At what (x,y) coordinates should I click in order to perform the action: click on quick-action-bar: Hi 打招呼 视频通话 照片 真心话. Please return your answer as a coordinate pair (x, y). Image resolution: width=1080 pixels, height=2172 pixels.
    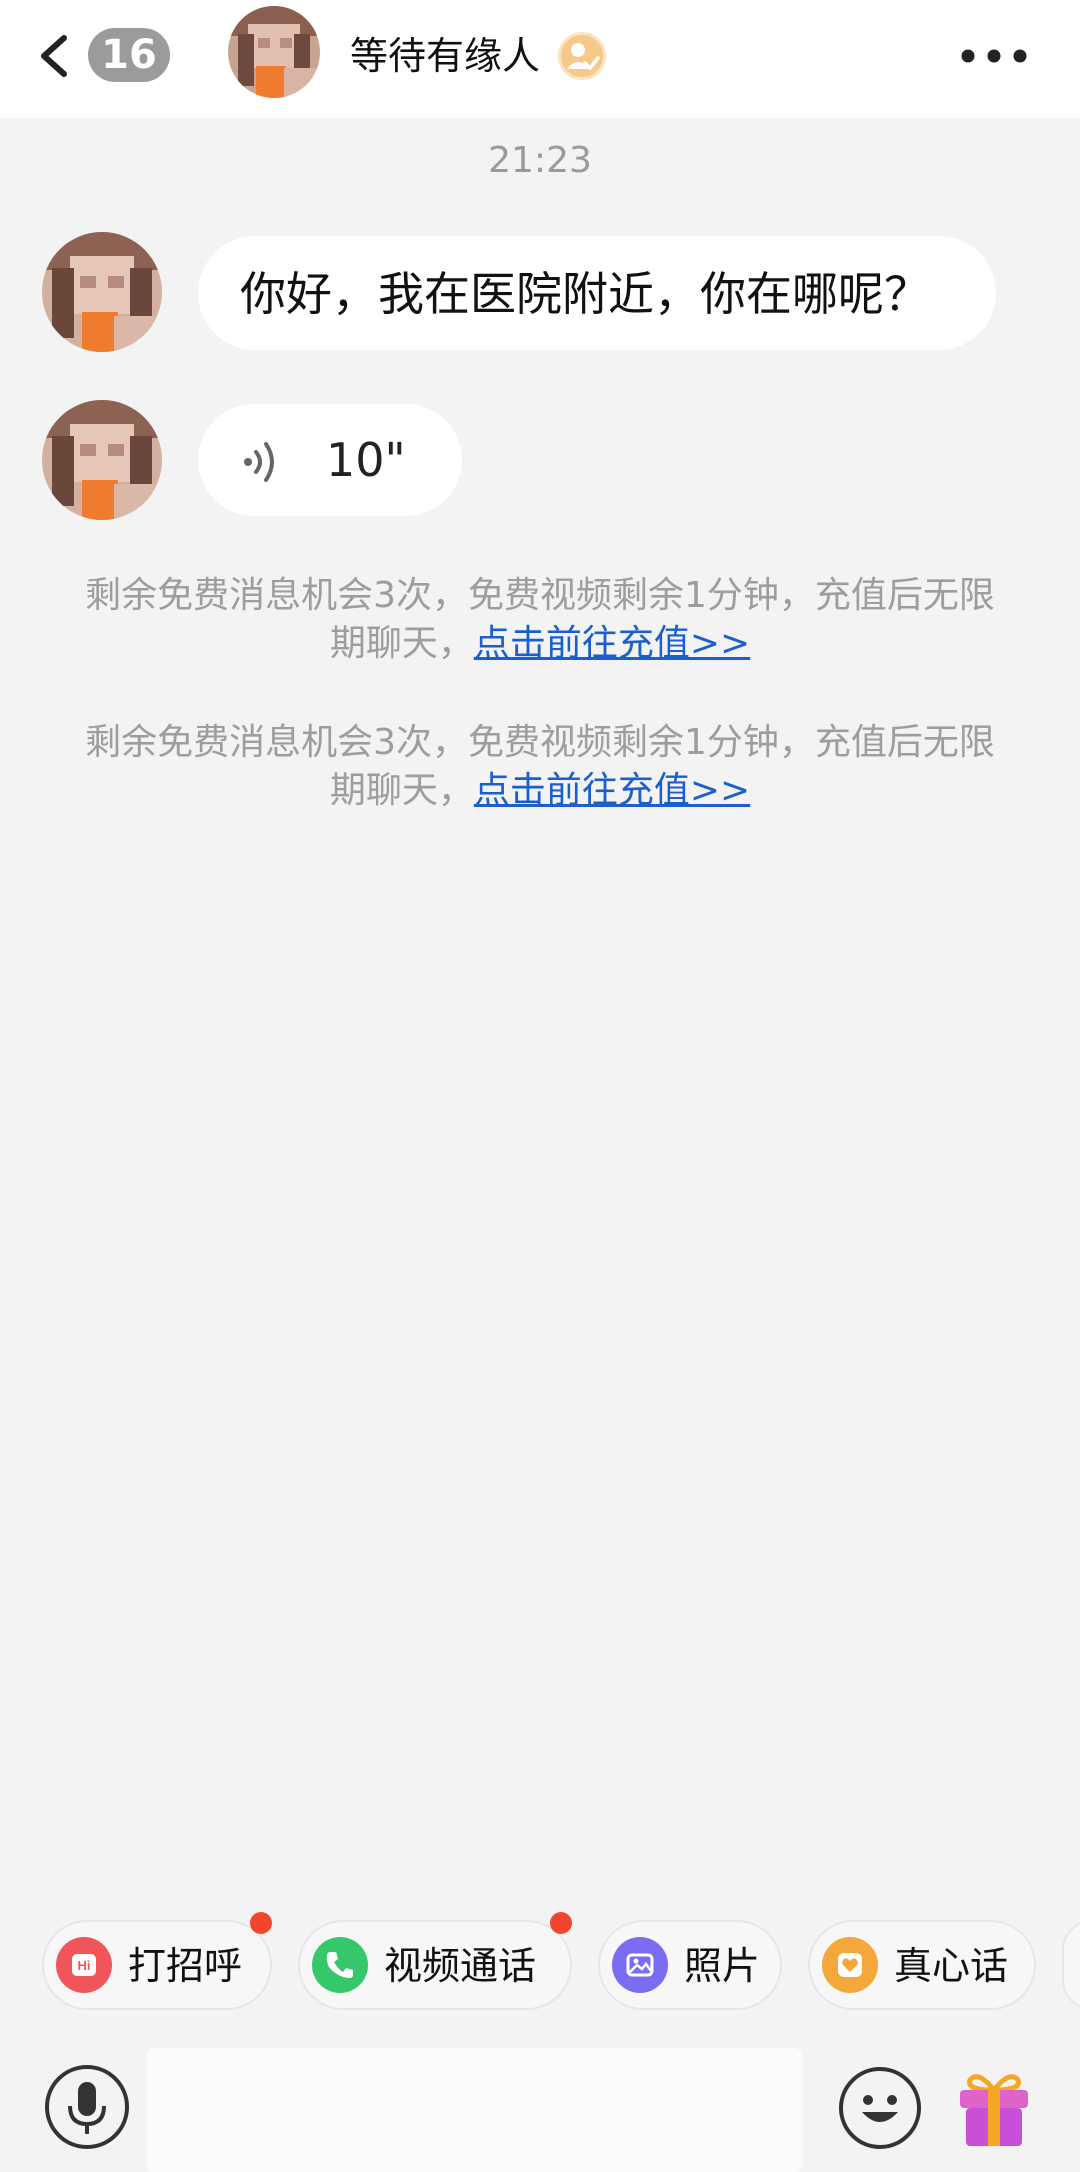
    Looking at the image, I should click on (540, 1964).